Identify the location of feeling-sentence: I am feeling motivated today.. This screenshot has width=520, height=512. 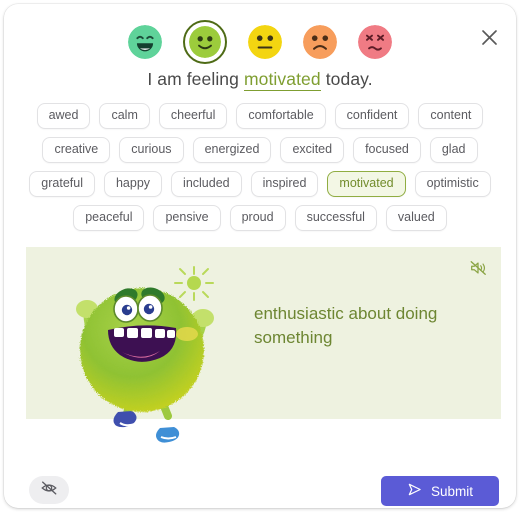
(260, 80).